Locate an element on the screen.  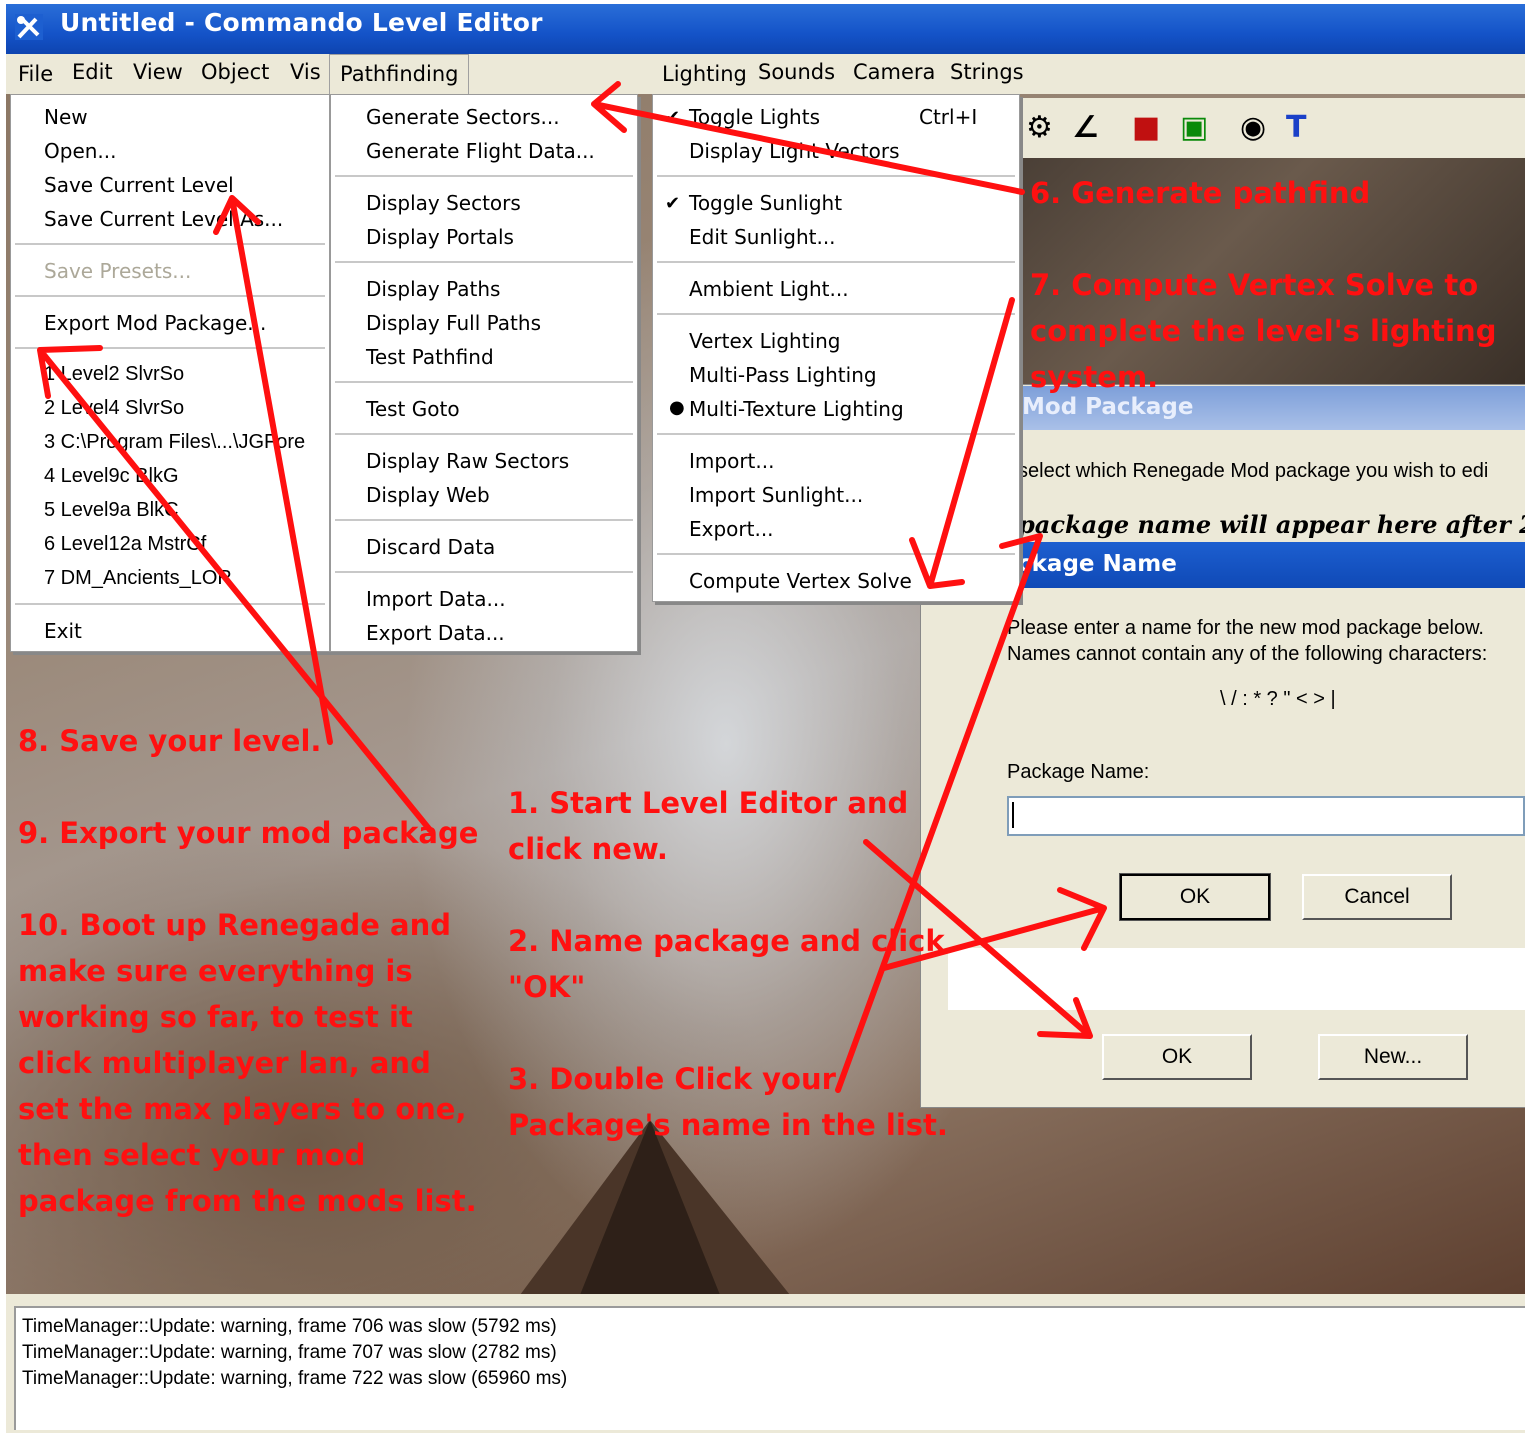
note-step9: 9. Export your mod package is located at coordinates (248, 833).